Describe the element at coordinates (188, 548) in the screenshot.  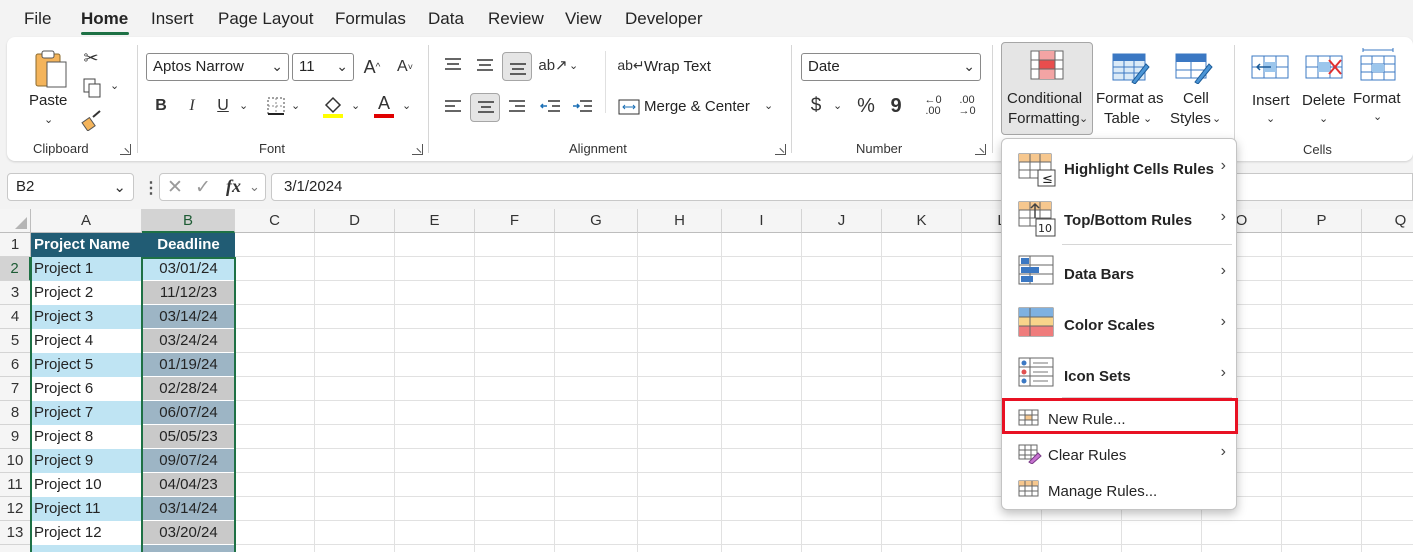
I see `table-cell-deadline` at that location.